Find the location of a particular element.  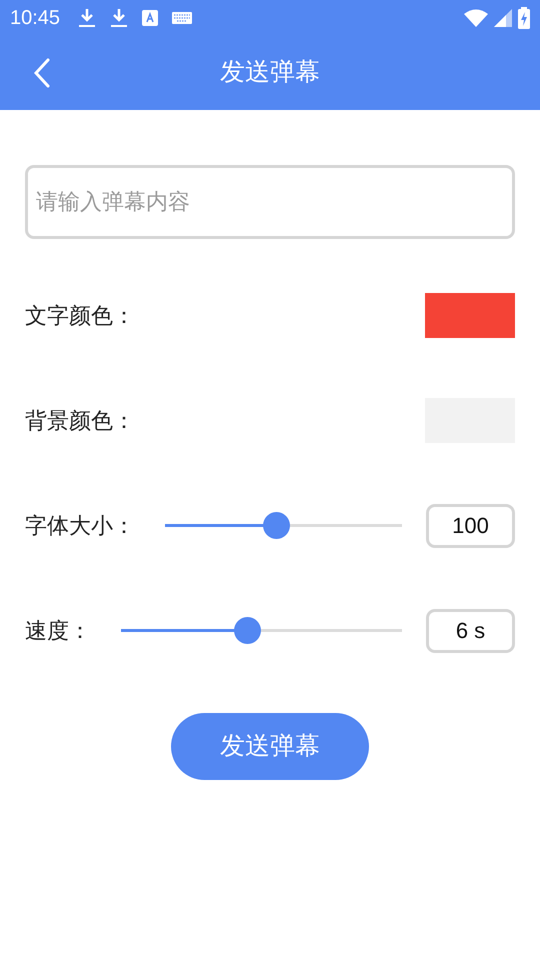

battery-icon is located at coordinates (524, 18).